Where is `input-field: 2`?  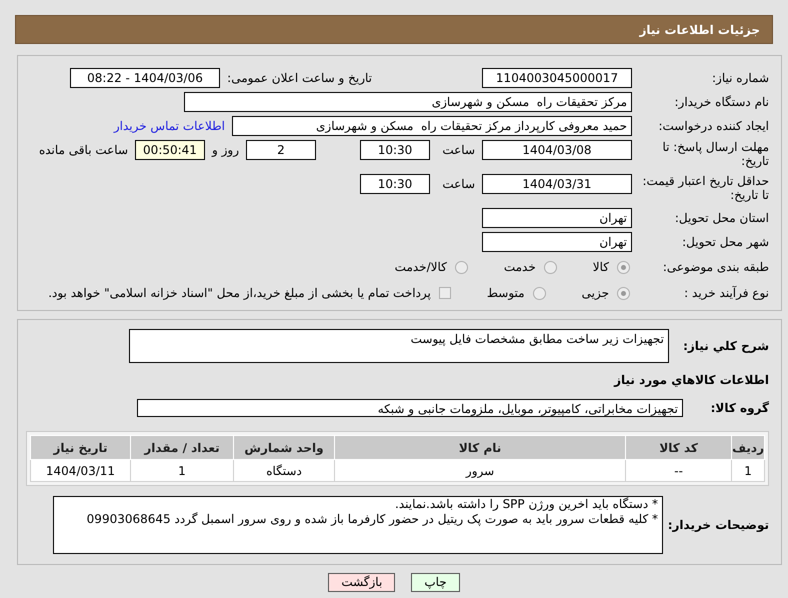 input-field: 2 is located at coordinates (281, 150).